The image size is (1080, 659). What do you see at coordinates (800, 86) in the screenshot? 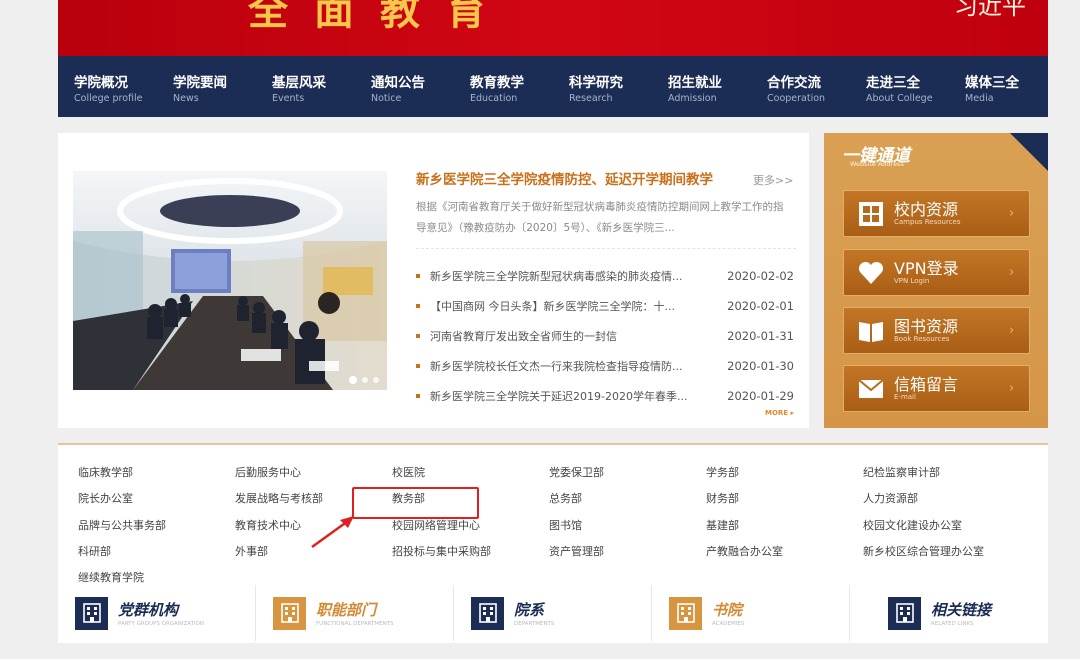
I see `nav-cooperation: 合作交流 Cooperation` at bounding box center [800, 86].